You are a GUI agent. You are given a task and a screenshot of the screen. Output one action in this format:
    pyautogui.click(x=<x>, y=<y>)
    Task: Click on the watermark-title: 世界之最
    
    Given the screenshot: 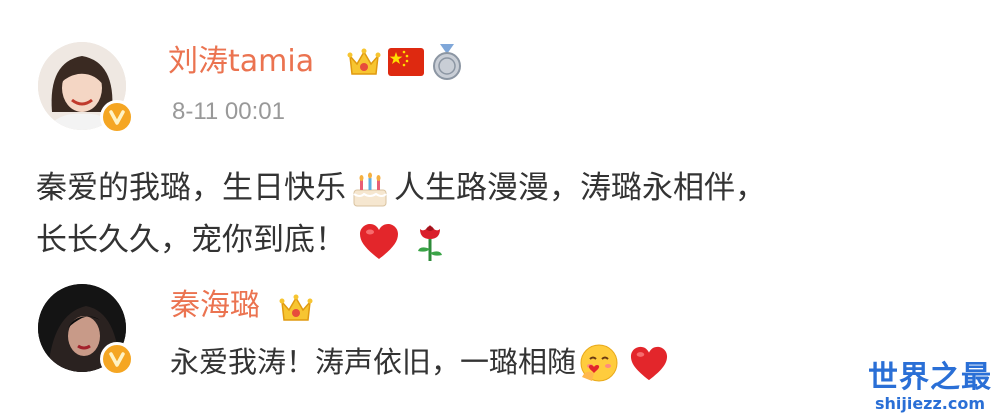 What is the action you would take?
    pyautogui.click(x=930, y=377)
    